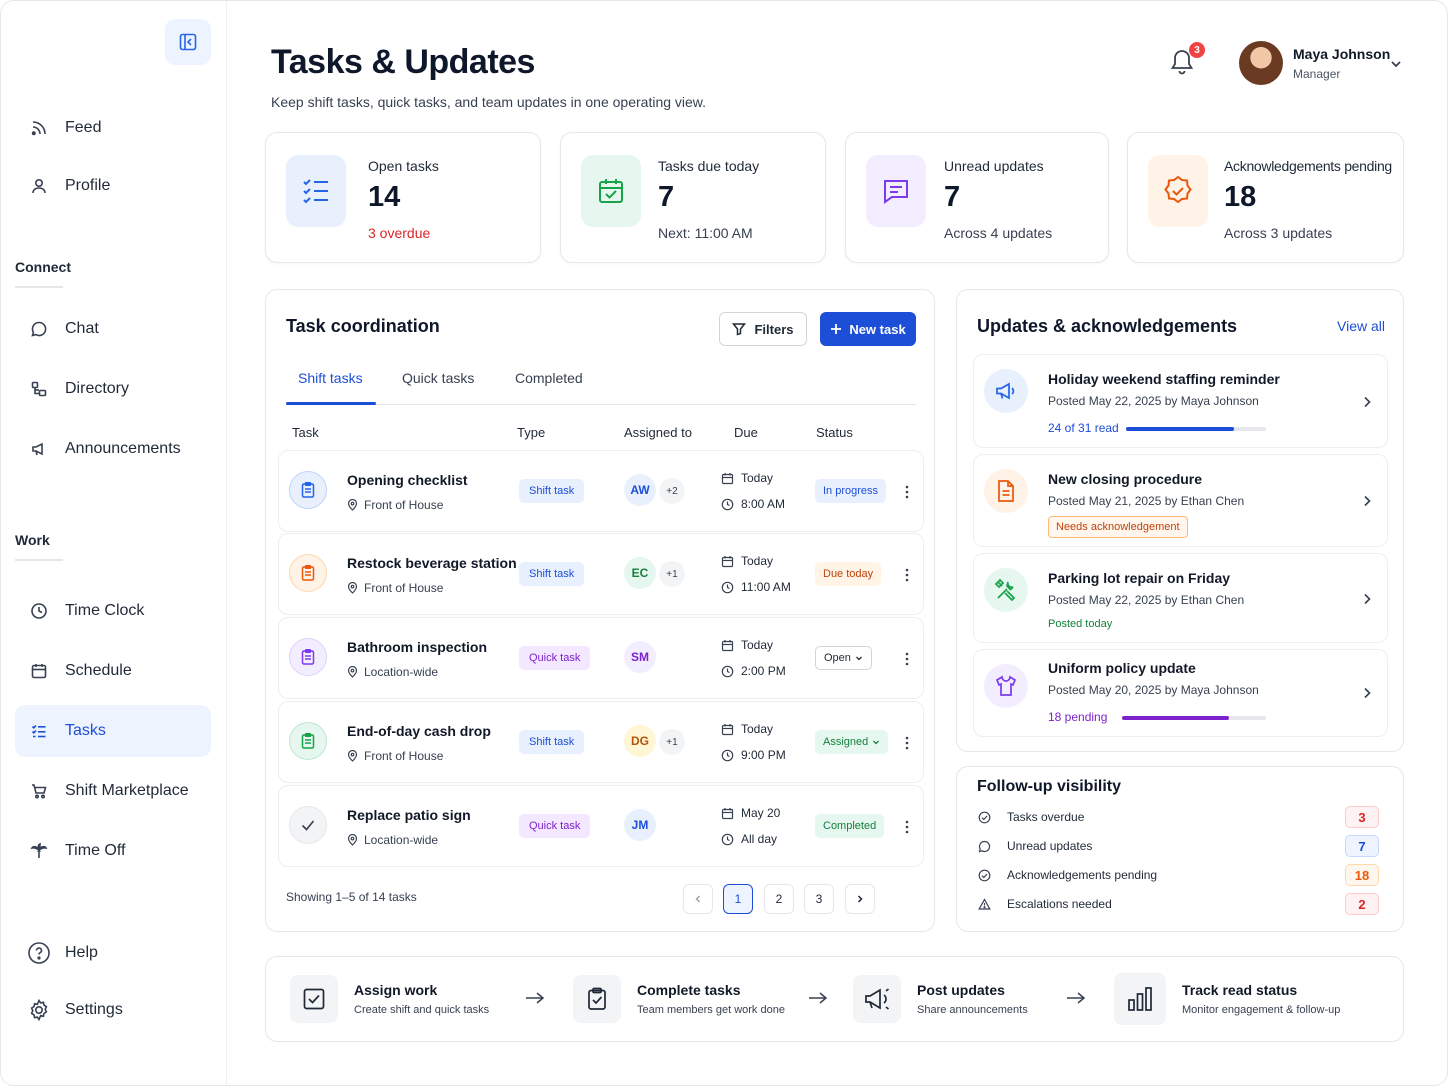  I want to click on sidebar-item-time-clock: Time Clock, so click(113, 611).